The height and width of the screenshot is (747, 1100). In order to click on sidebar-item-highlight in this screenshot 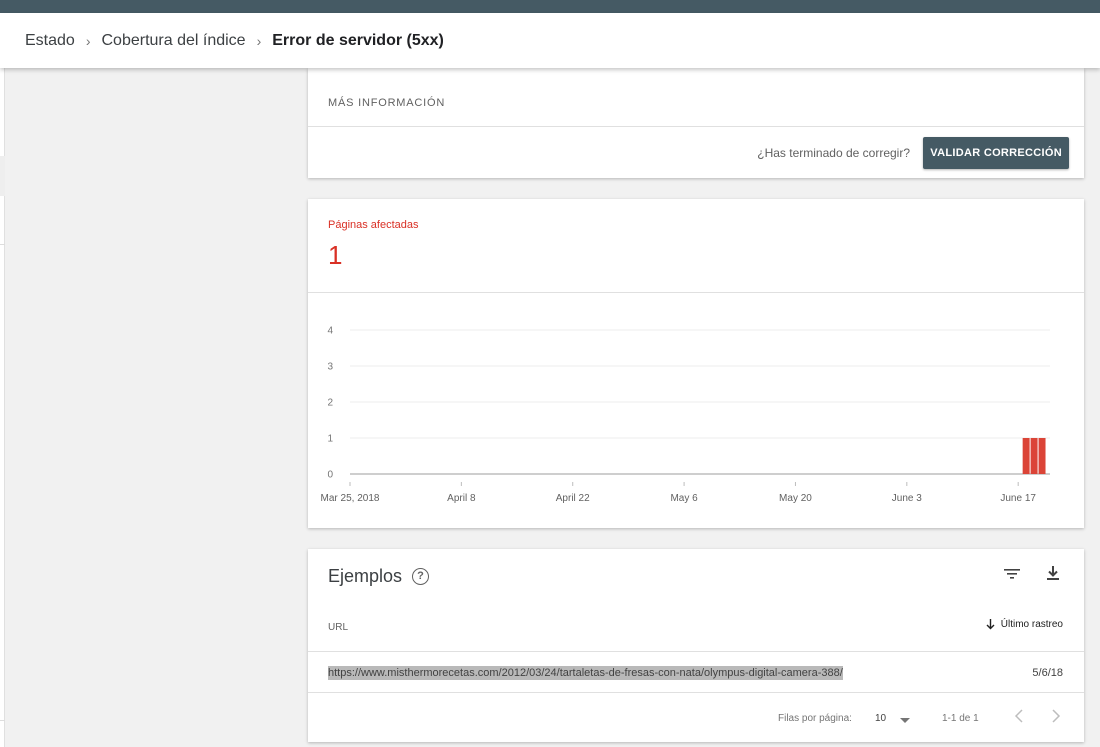, I will do `click(2, 176)`.